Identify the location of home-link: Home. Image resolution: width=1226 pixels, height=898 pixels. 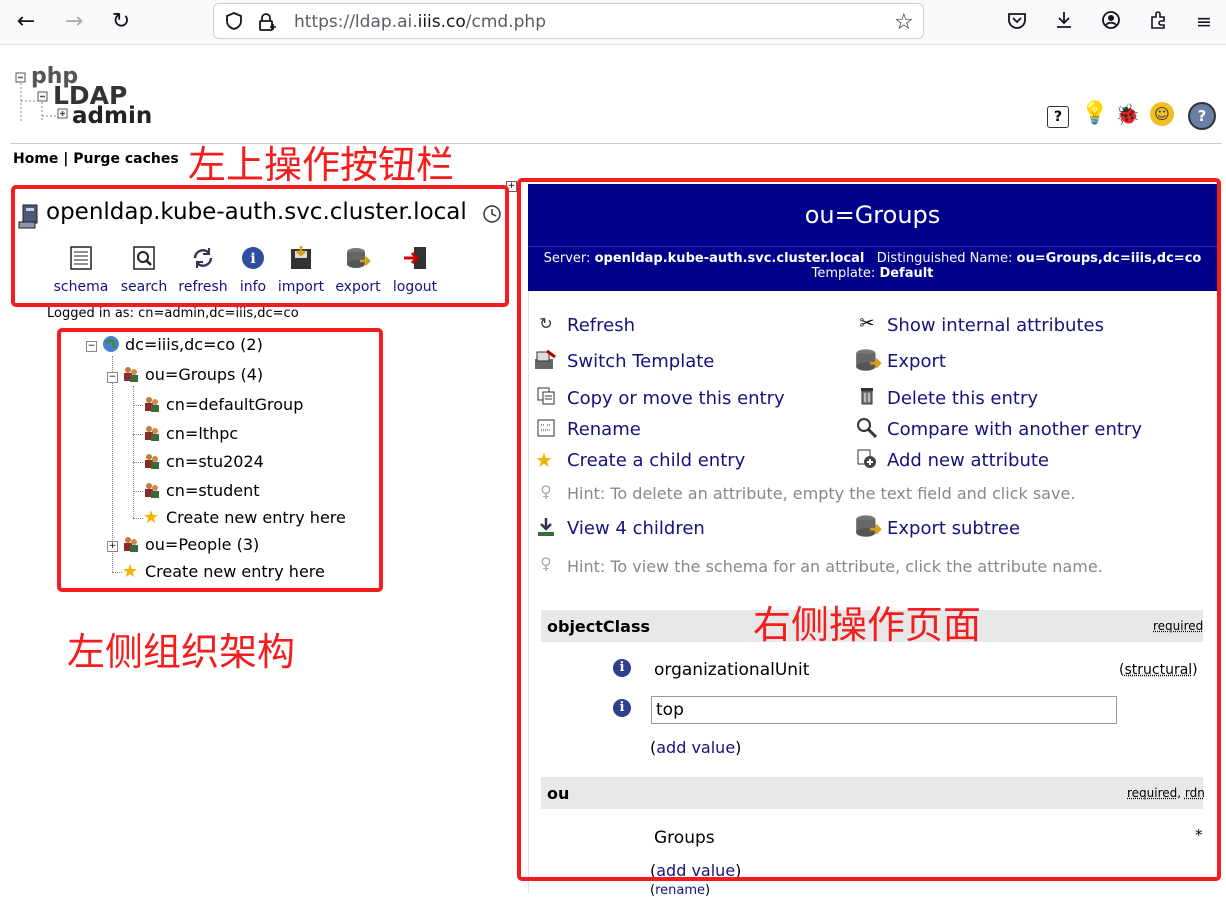
(35, 159).